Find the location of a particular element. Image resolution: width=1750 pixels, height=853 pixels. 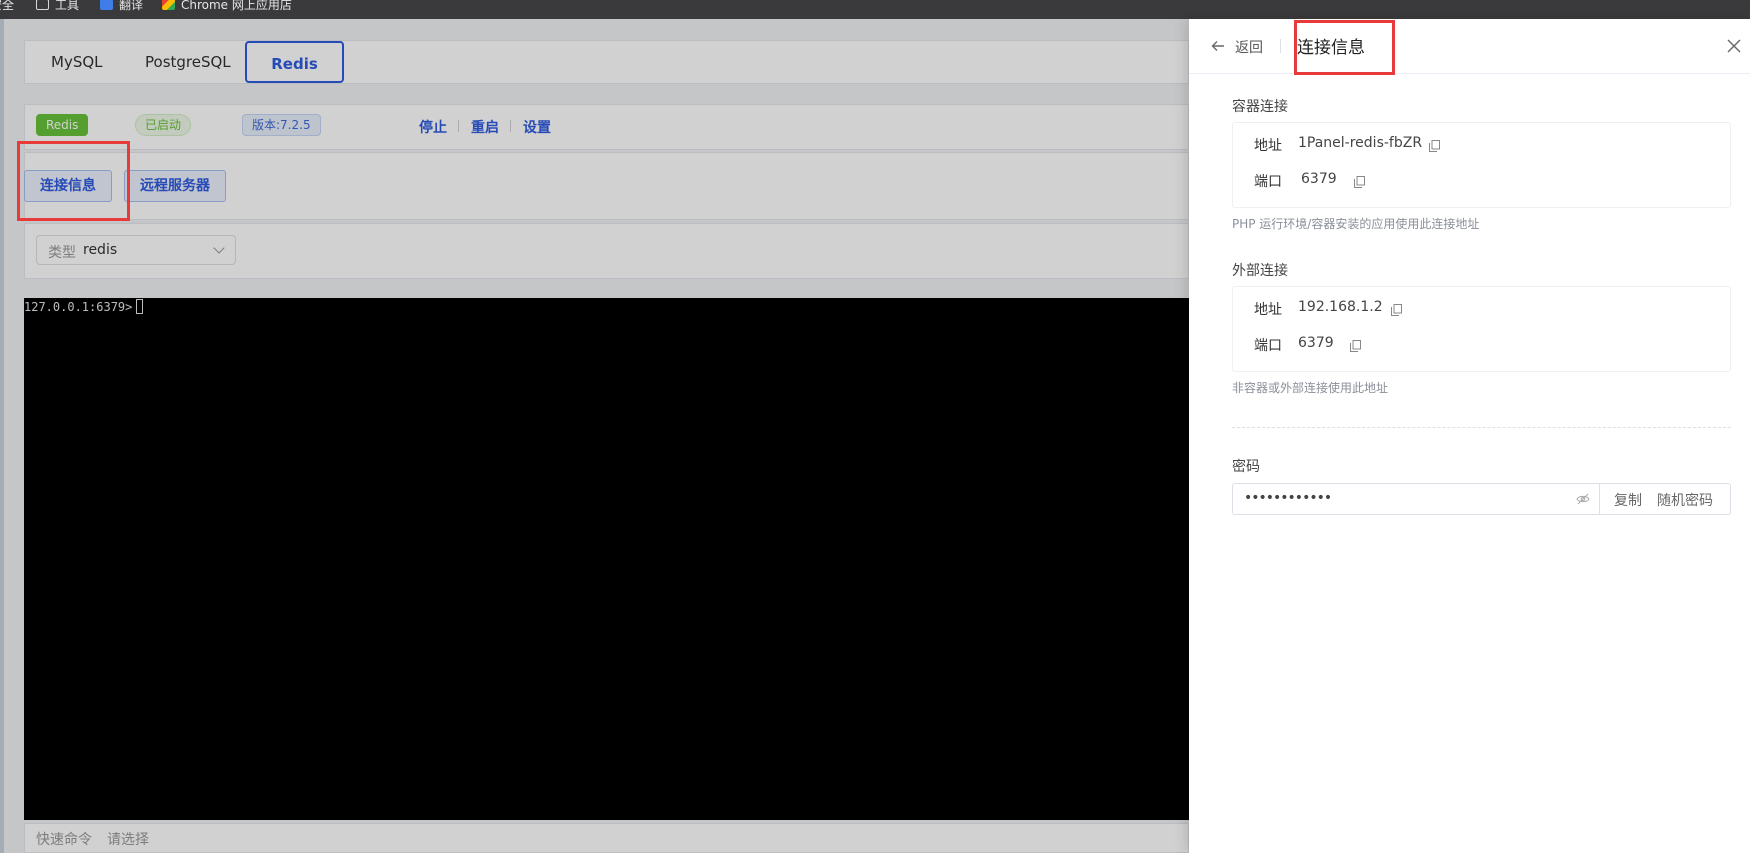

random-password-button: 随机密码 is located at coordinates (1685, 500).